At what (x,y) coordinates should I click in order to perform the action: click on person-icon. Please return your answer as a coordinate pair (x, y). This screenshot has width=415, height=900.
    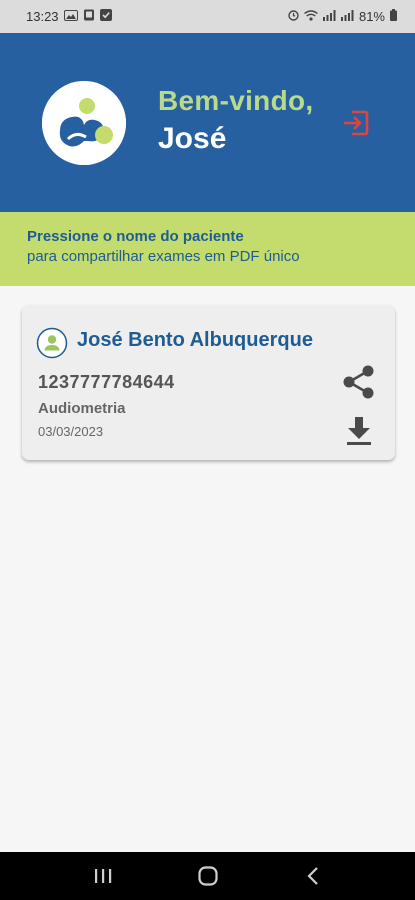
    Looking at the image, I should click on (52, 343).